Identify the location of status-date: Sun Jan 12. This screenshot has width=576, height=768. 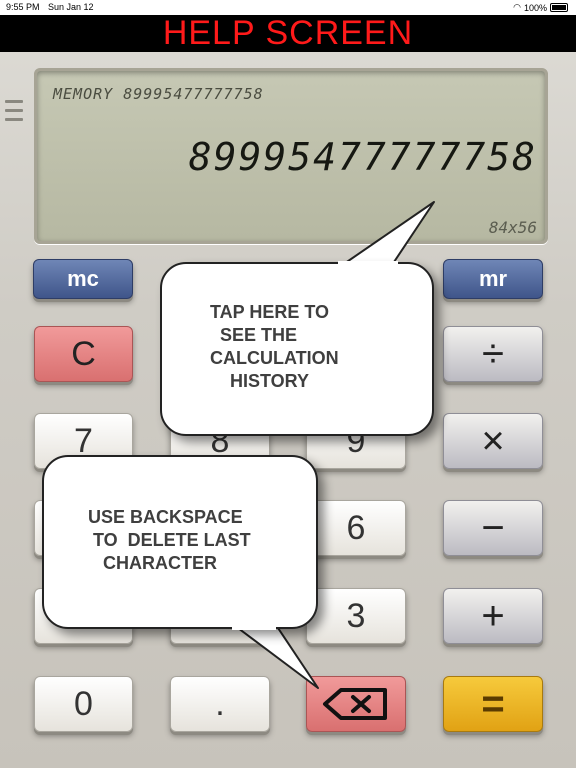
(71, 7).